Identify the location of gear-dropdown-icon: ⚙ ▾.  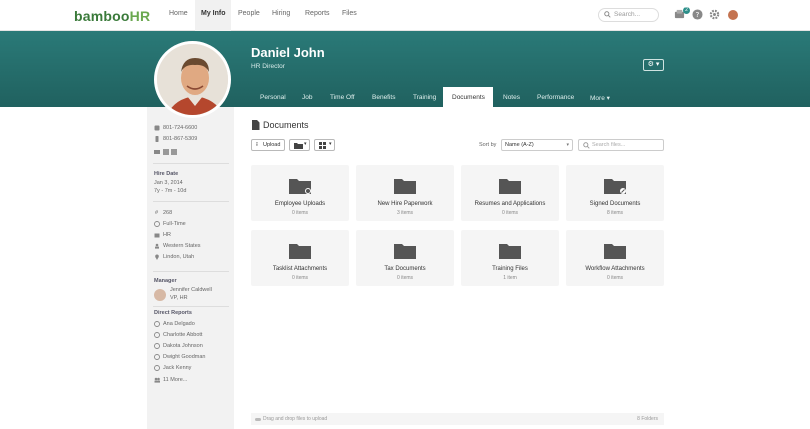
(653, 64).